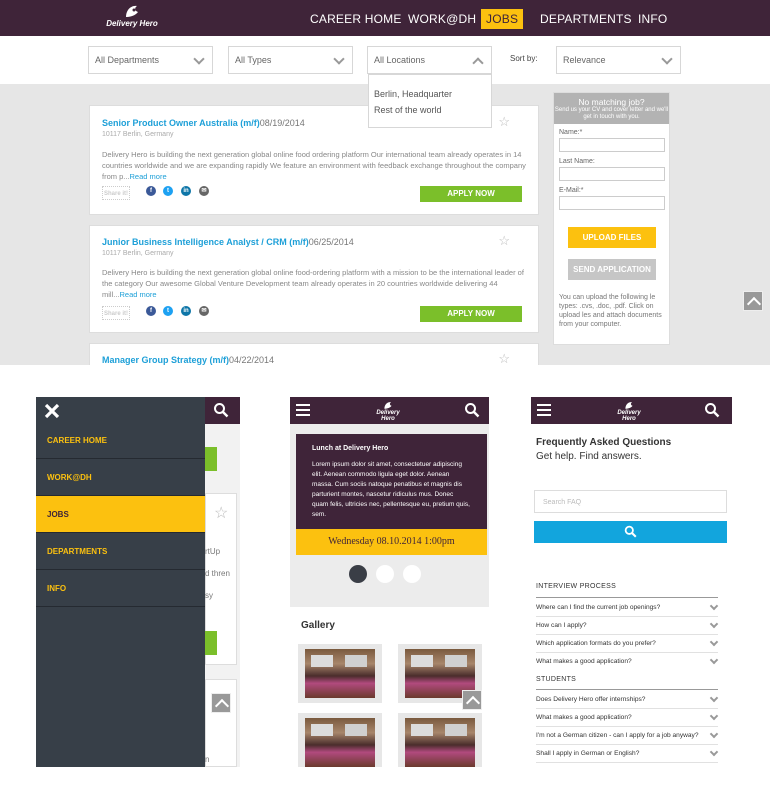 This screenshot has width=770, height=800. What do you see at coordinates (252, 360) in the screenshot?
I see `job-date: 04/22/2014` at bounding box center [252, 360].